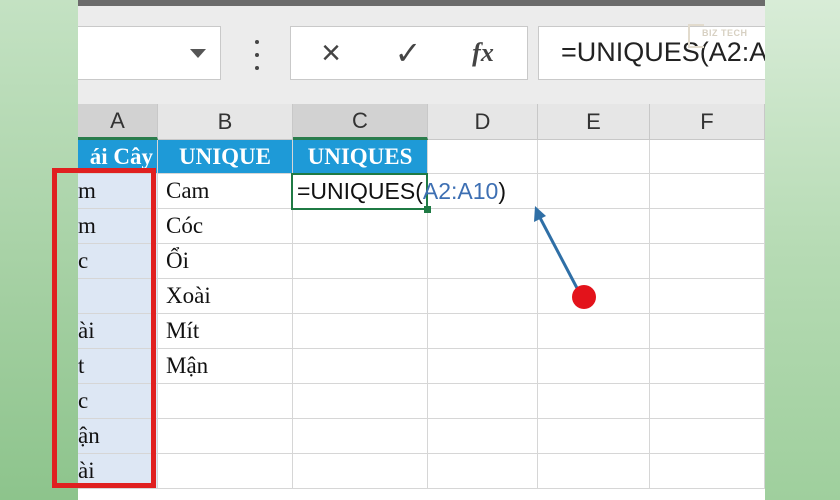 This screenshot has height=500, width=840. I want to click on cell-d7, so click(483, 366).